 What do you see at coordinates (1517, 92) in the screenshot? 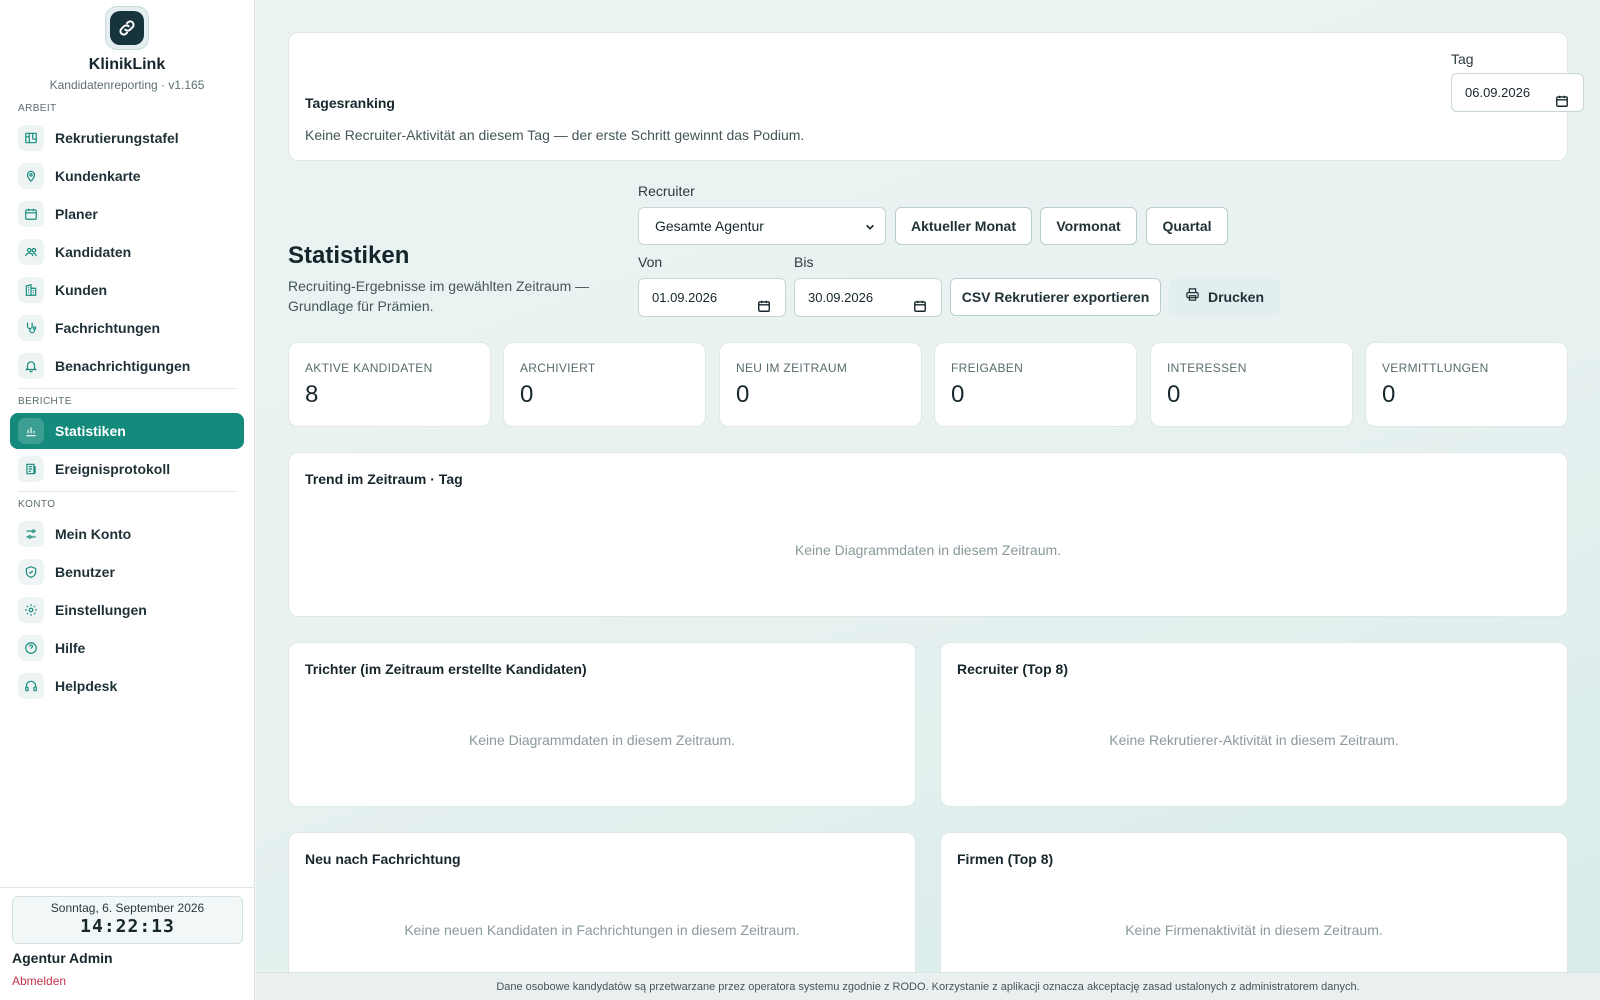
I see `day-date-input: 06.09.2026` at bounding box center [1517, 92].